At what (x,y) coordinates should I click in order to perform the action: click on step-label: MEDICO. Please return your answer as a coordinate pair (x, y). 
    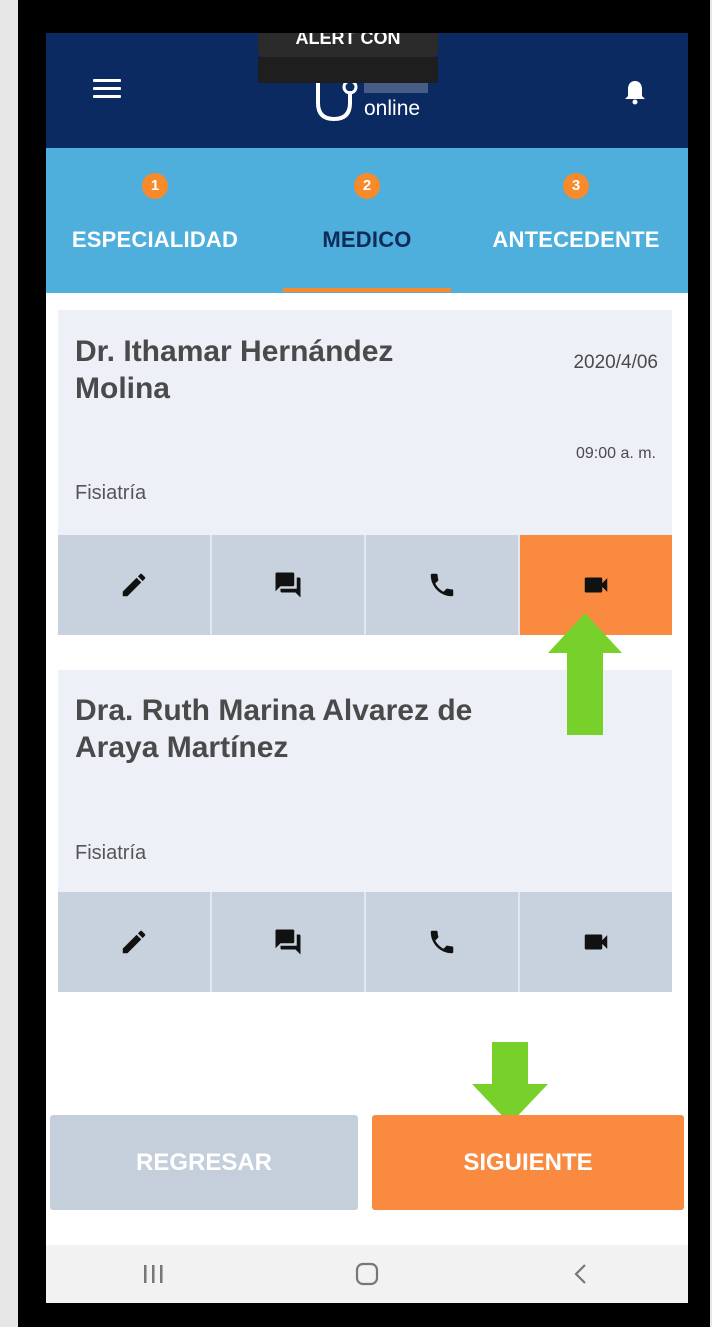
    Looking at the image, I should click on (367, 239).